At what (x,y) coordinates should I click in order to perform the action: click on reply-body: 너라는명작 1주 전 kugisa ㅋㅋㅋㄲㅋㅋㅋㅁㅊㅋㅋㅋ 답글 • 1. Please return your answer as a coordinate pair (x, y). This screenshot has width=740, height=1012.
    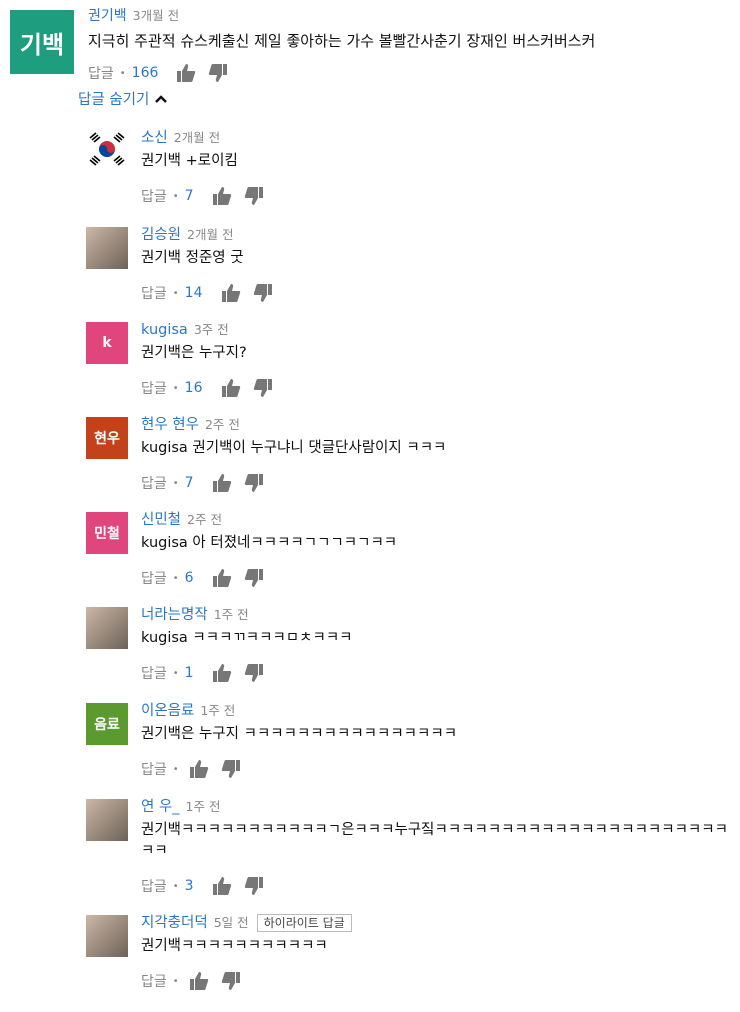
    Looking at the image, I should click on (440, 644).